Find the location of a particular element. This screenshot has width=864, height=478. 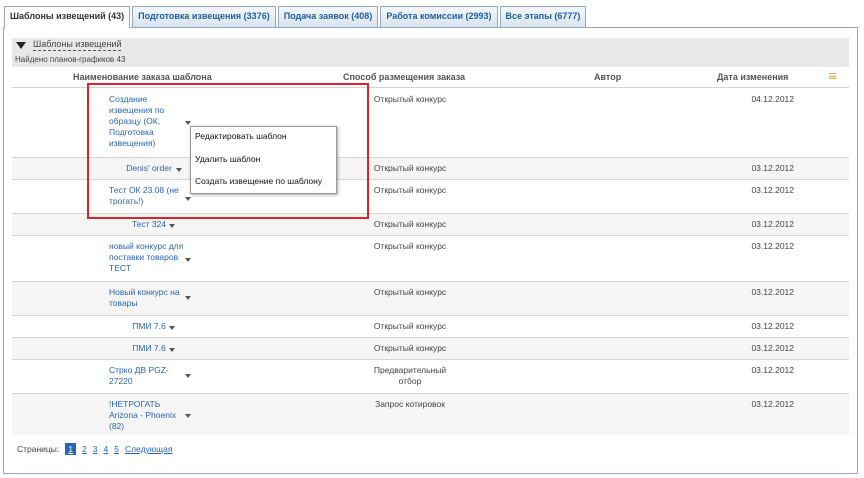

row-name-link: Тест ОК 23.08 (не трогать!) is located at coordinates (149, 196).